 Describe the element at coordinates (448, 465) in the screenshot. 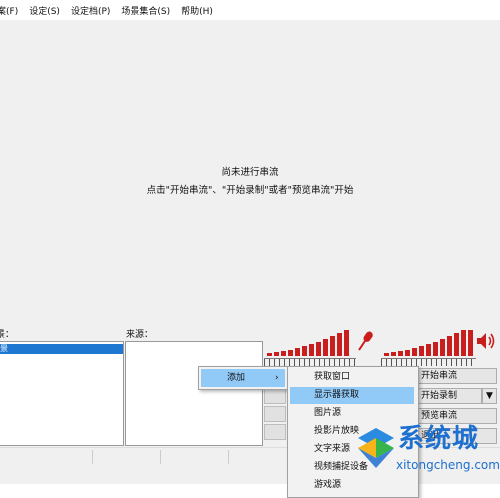

I see `watermark-url: xitongcheng.com` at that location.